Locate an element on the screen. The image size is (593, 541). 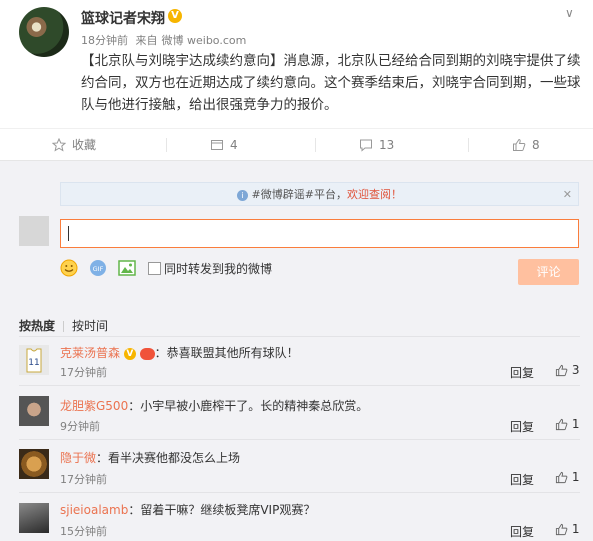
gif-icon: GIF is located at coordinates (98, 268).